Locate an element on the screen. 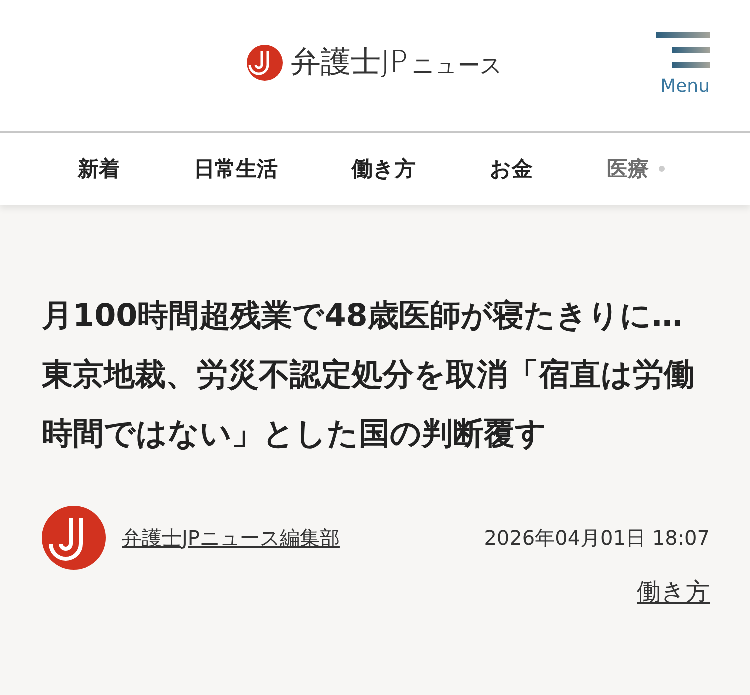  author-logo-icon is located at coordinates (74, 538).